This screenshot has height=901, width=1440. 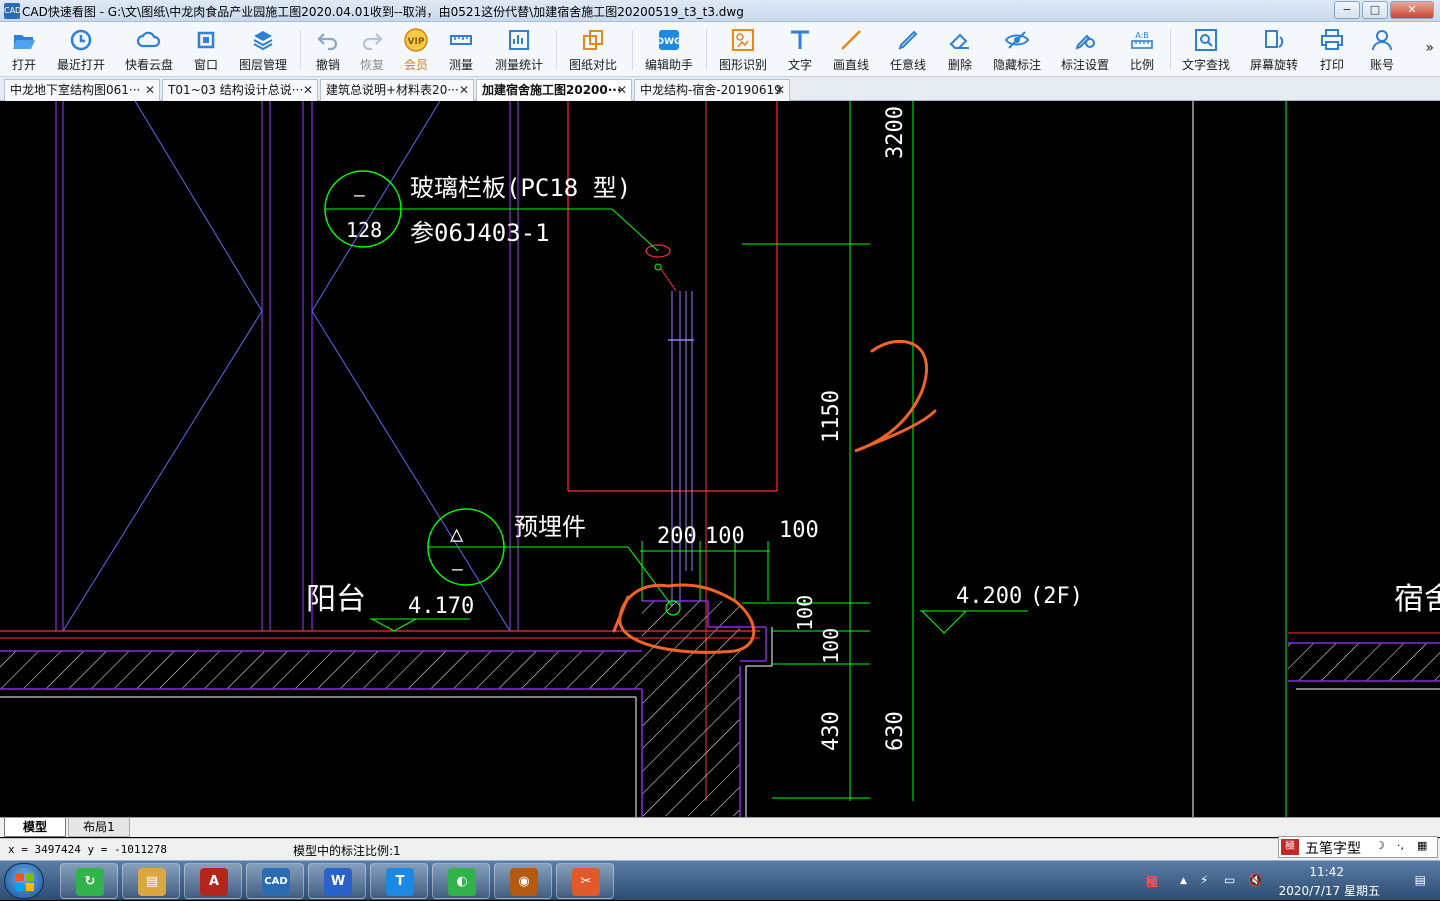 I want to click on taskbar-app-wps: W, so click(x=337, y=881).